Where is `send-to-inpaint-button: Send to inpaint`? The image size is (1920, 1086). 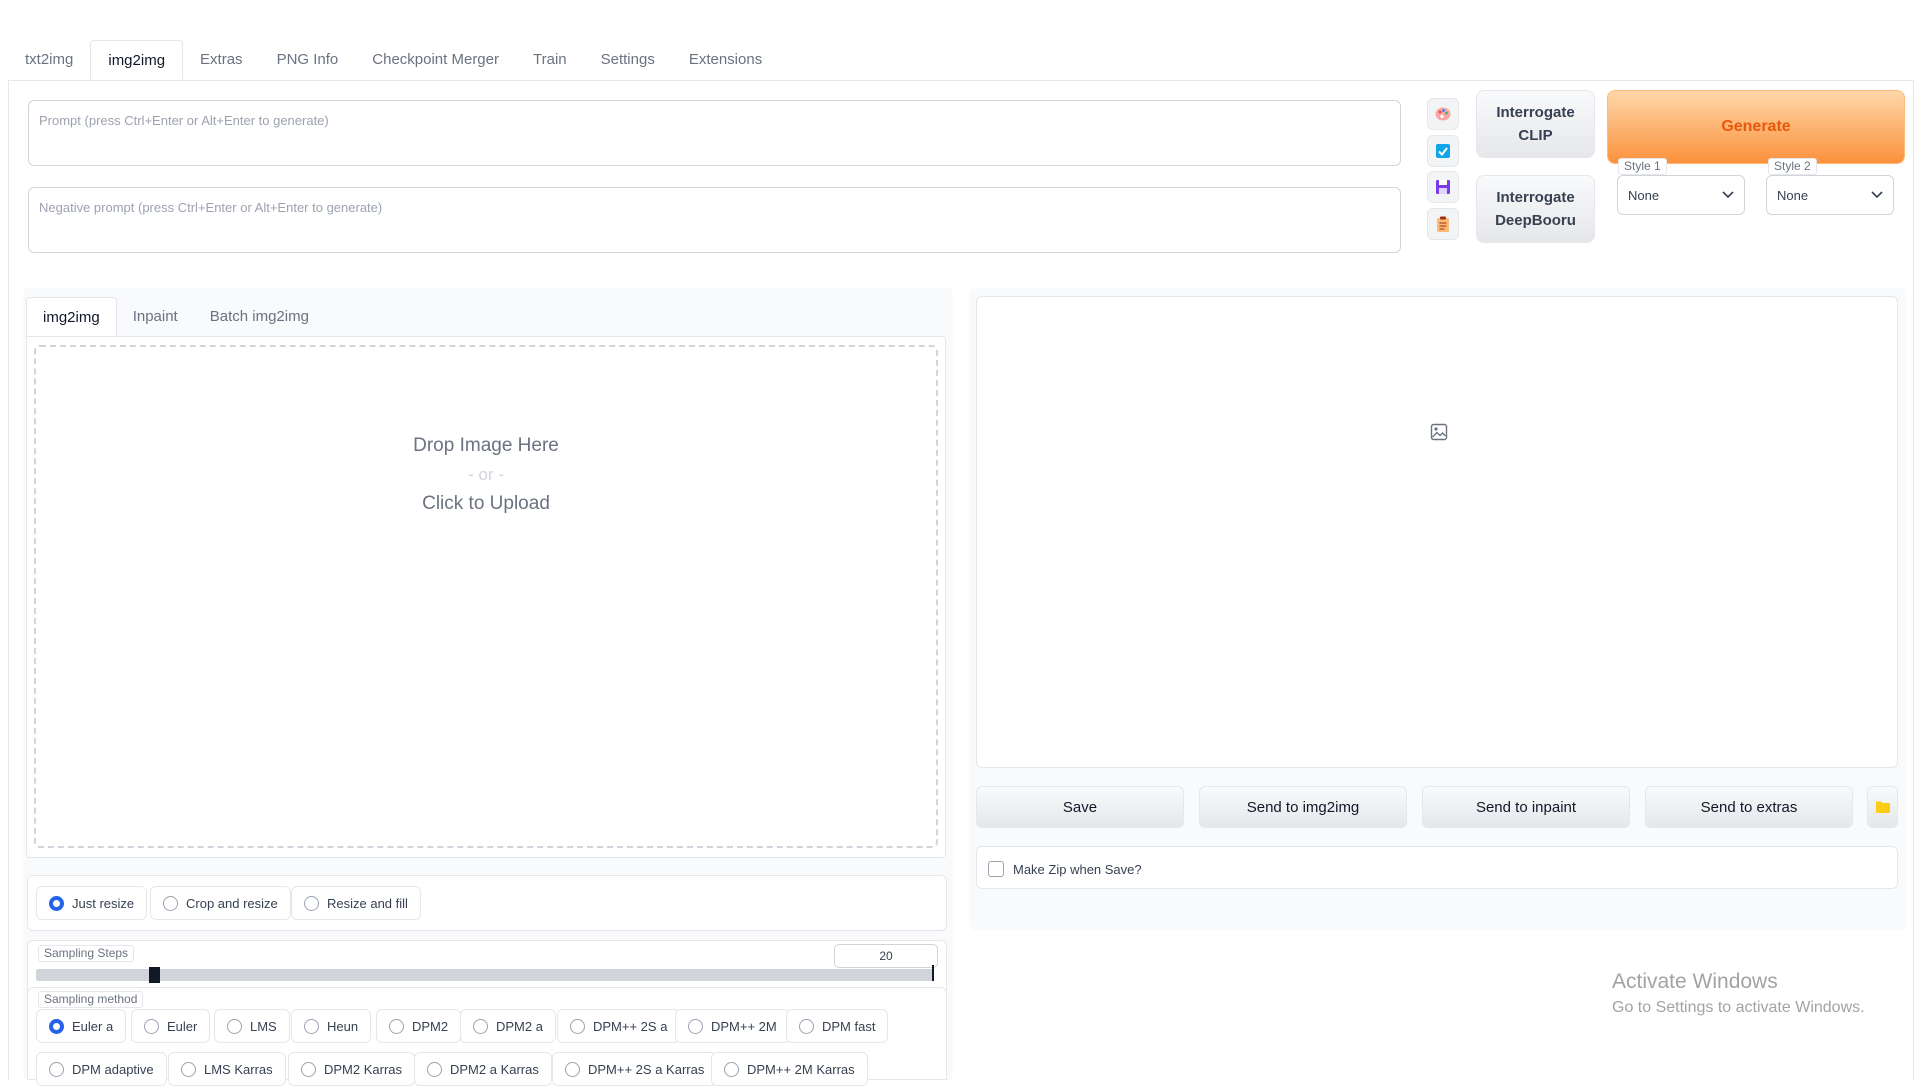
send-to-inpaint-button: Send to inpaint is located at coordinates (1526, 807).